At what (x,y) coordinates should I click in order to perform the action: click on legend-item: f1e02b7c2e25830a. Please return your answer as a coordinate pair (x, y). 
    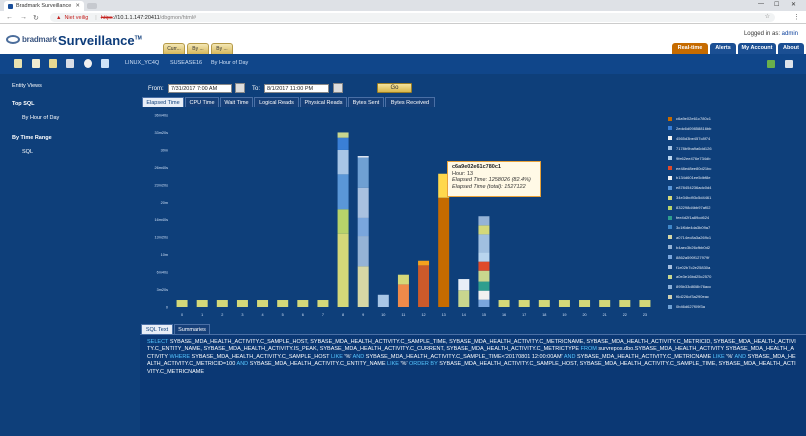
    Looking at the image, I should click on (689, 267).